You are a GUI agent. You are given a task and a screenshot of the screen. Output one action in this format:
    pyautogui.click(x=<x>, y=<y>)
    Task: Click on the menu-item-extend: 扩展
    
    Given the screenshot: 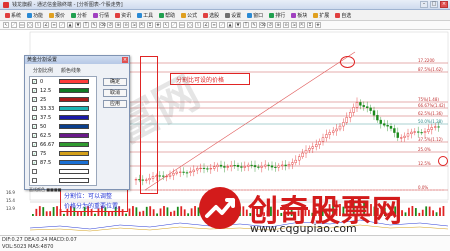 What is the action you would take?
    pyautogui.click(x=321, y=15)
    